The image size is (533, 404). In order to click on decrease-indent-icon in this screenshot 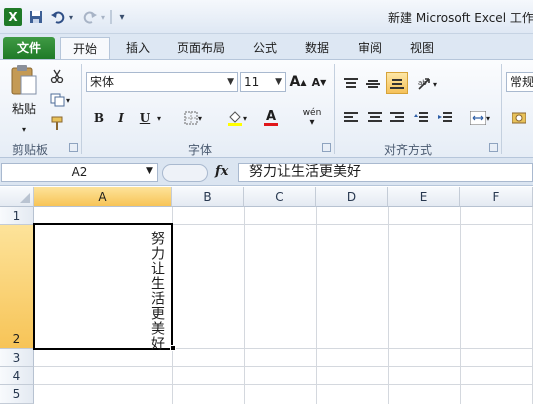, I will do `click(421, 117)`.